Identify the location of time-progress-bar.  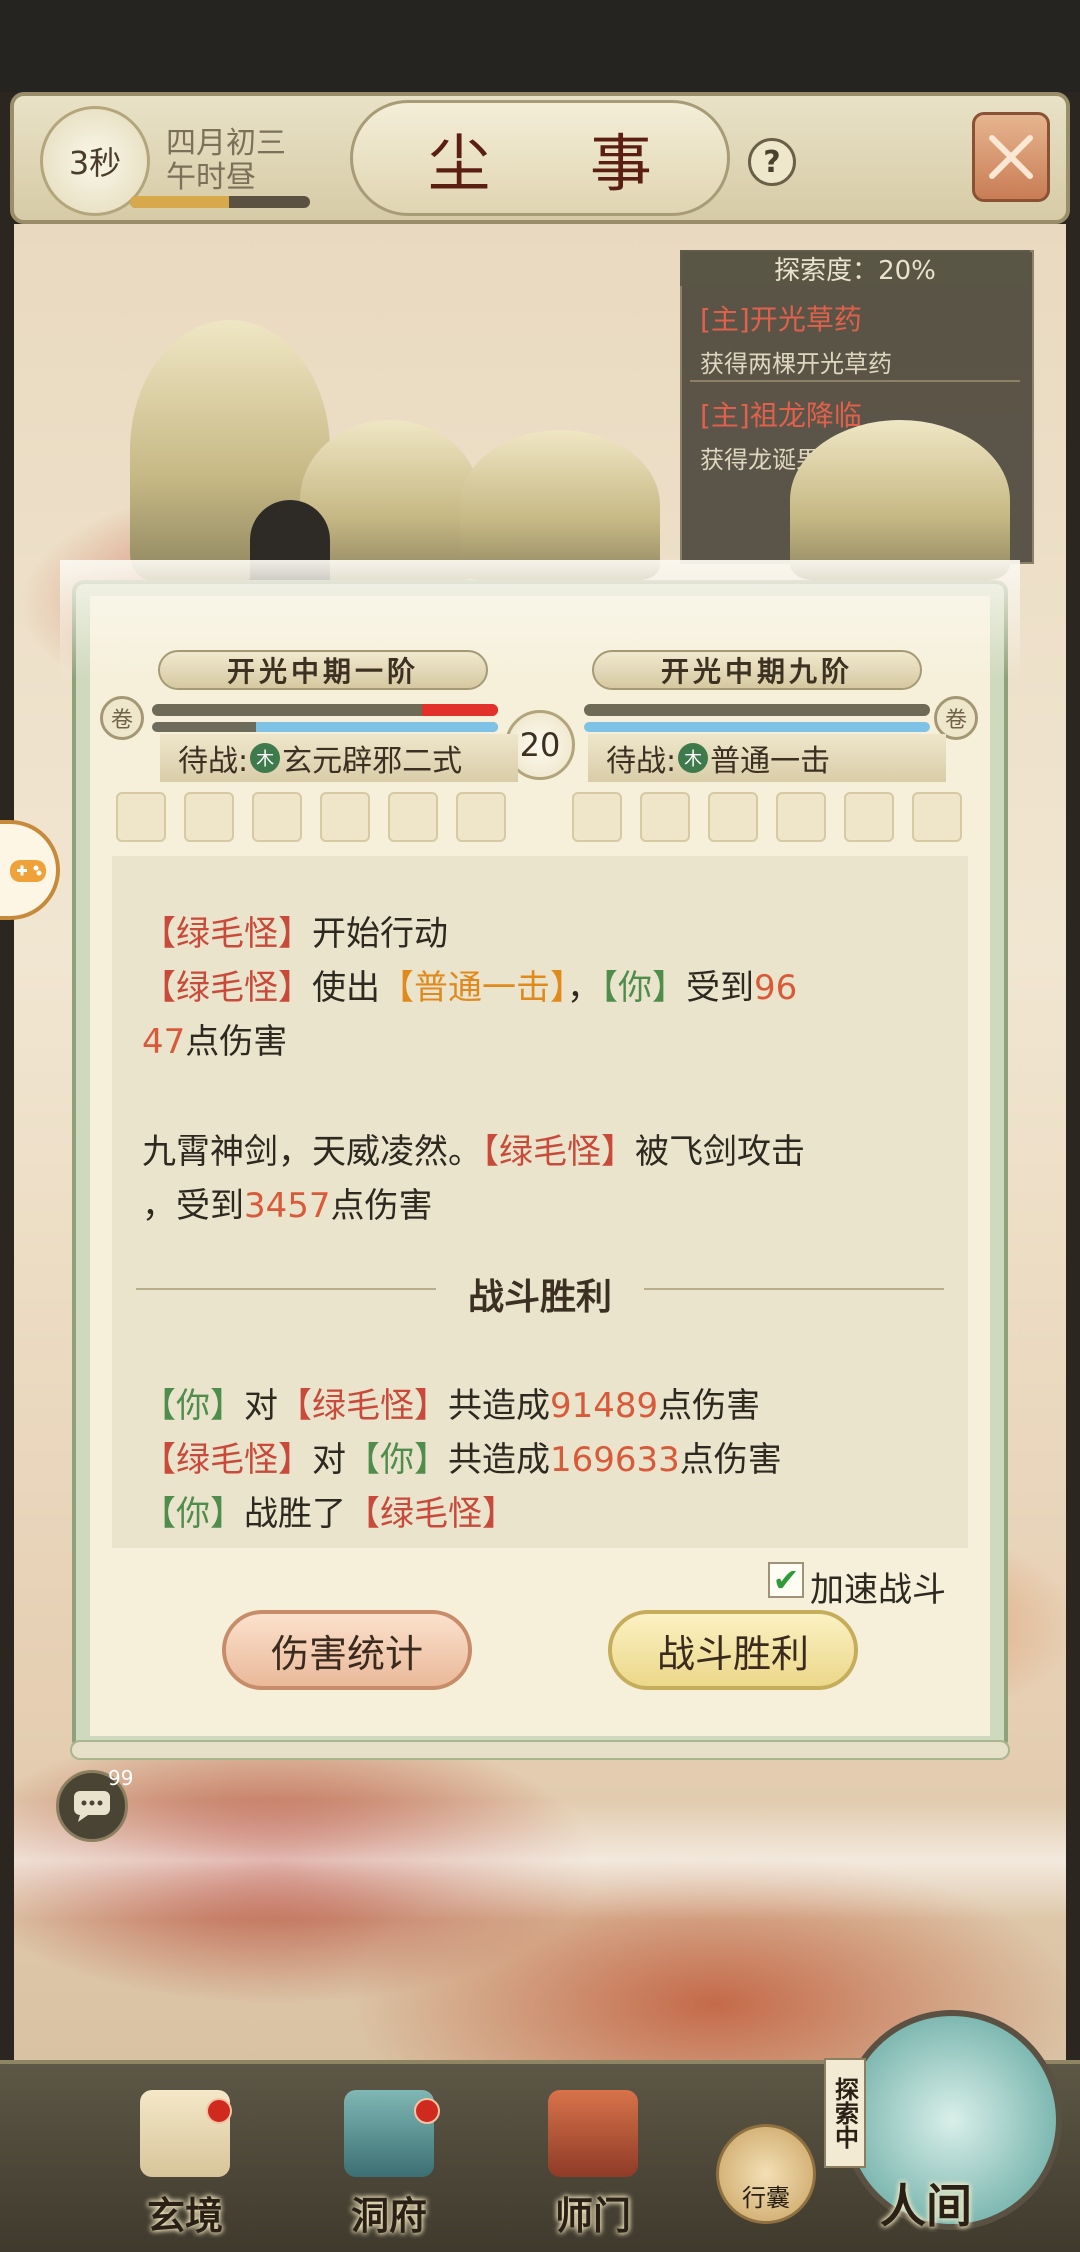
(220, 202).